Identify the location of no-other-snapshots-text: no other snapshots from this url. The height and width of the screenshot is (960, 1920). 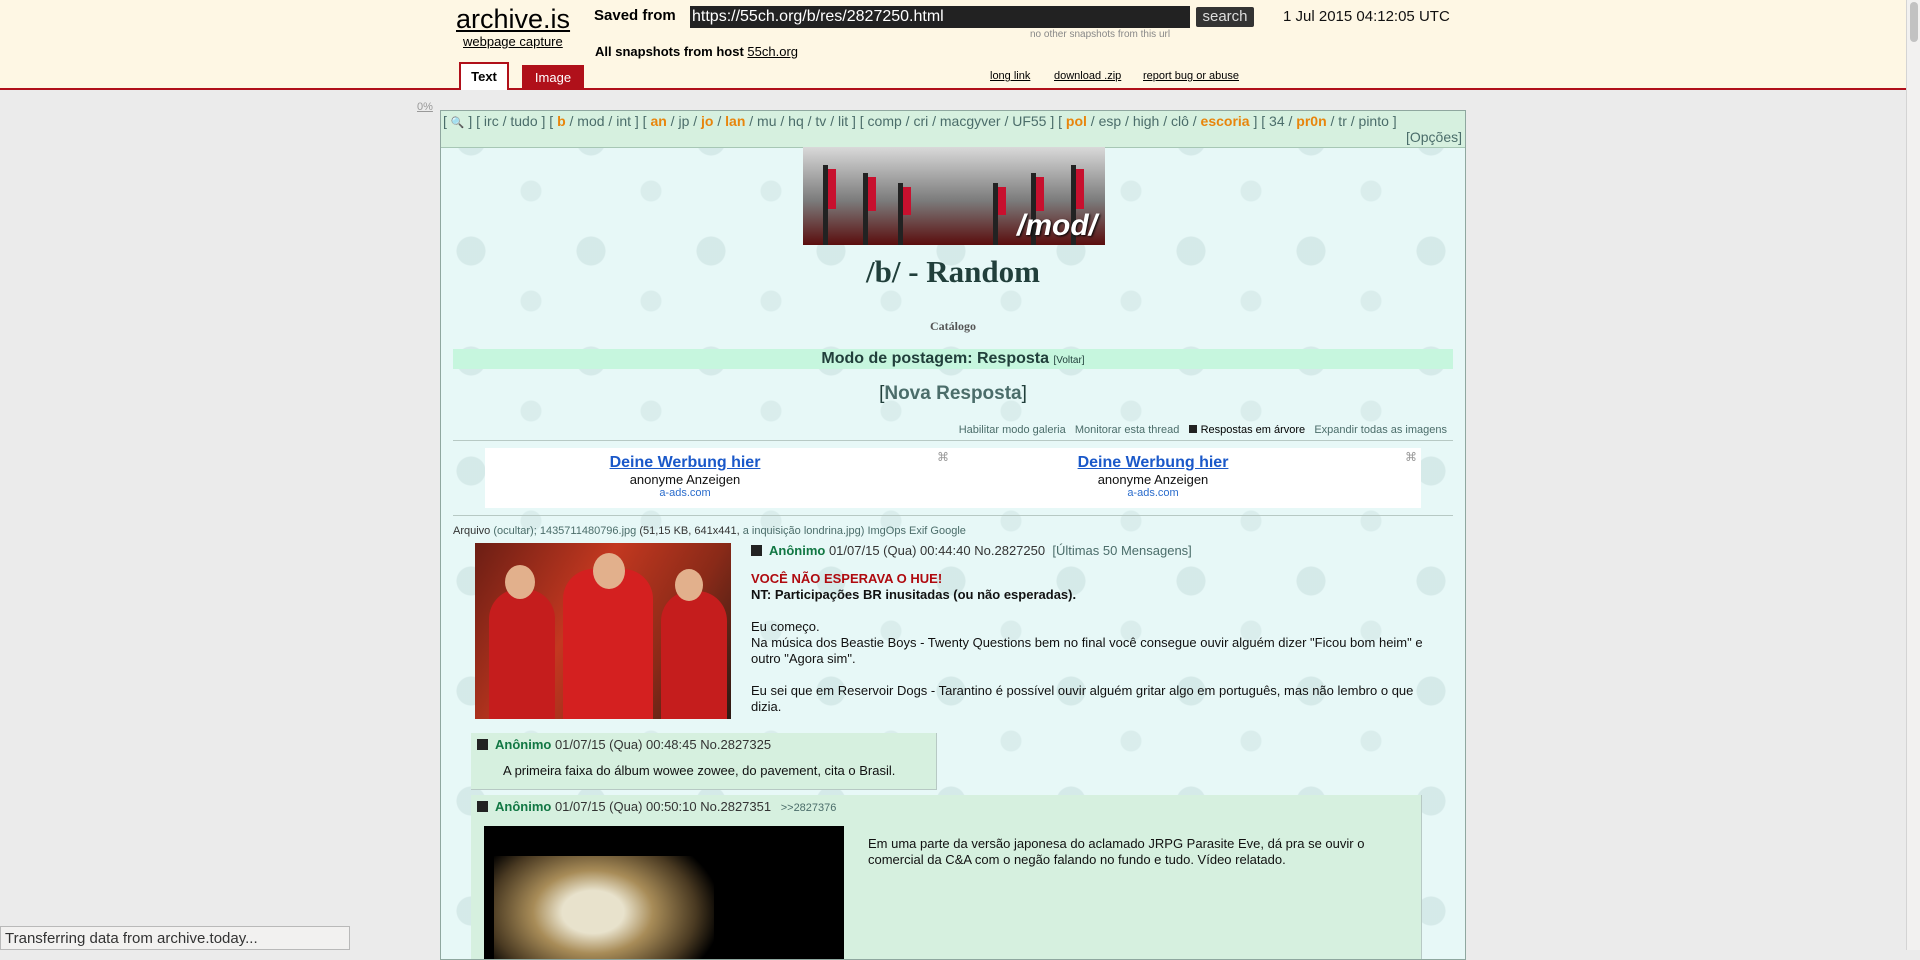
(1100, 34).